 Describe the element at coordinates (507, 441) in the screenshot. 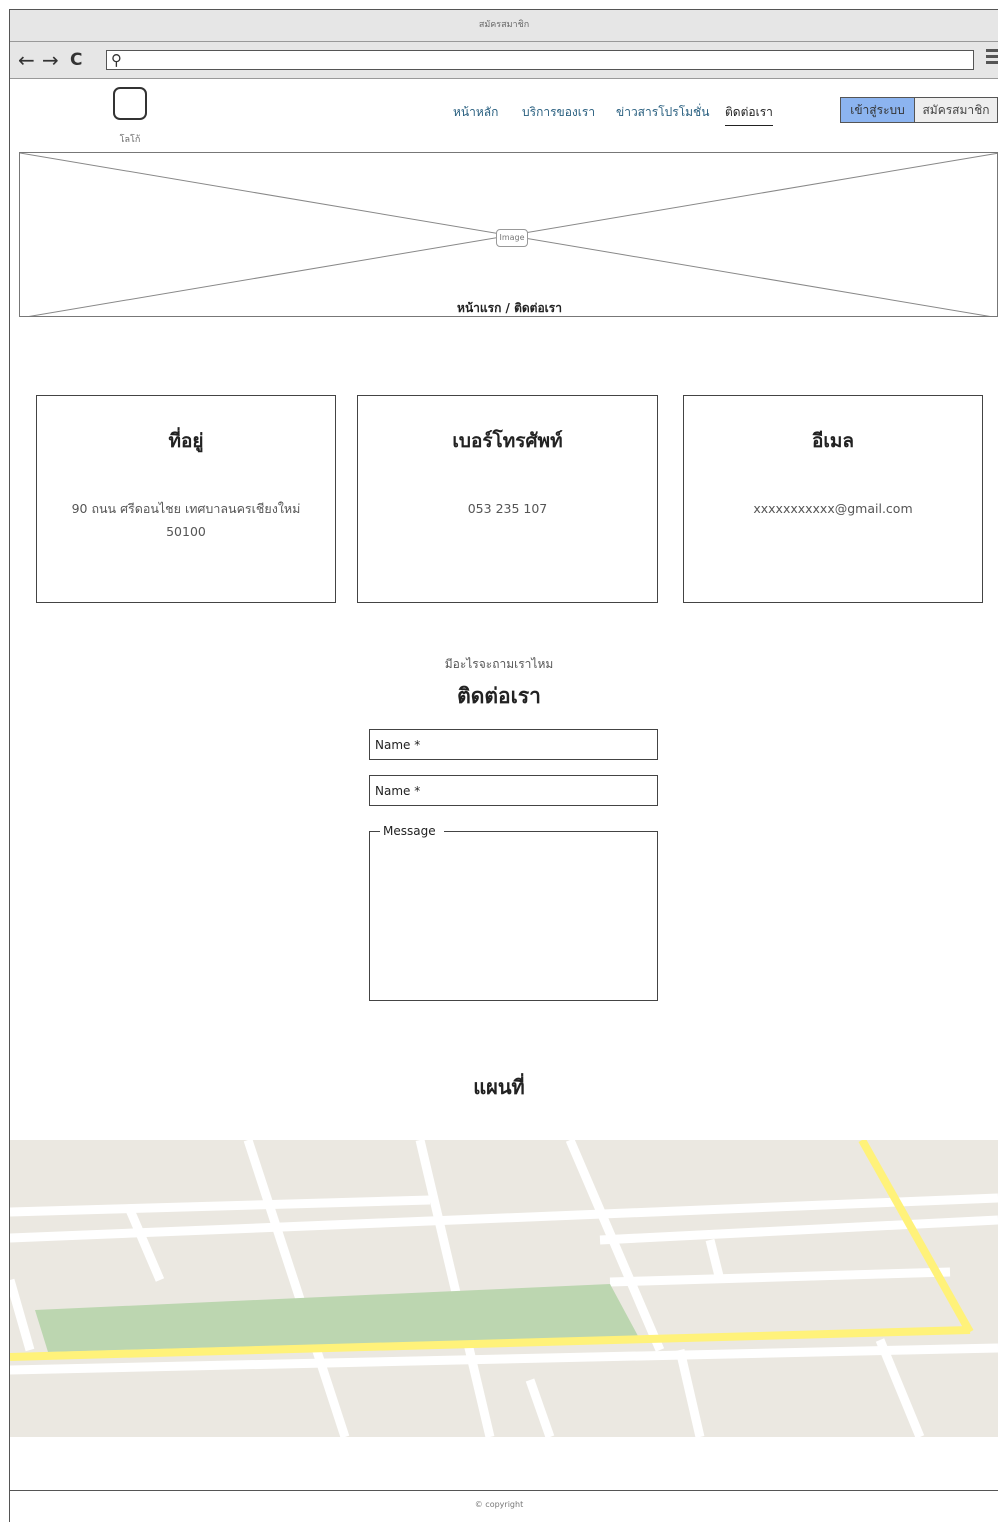

I see `phone-title: เบอร์โทรศัพท์` at that location.